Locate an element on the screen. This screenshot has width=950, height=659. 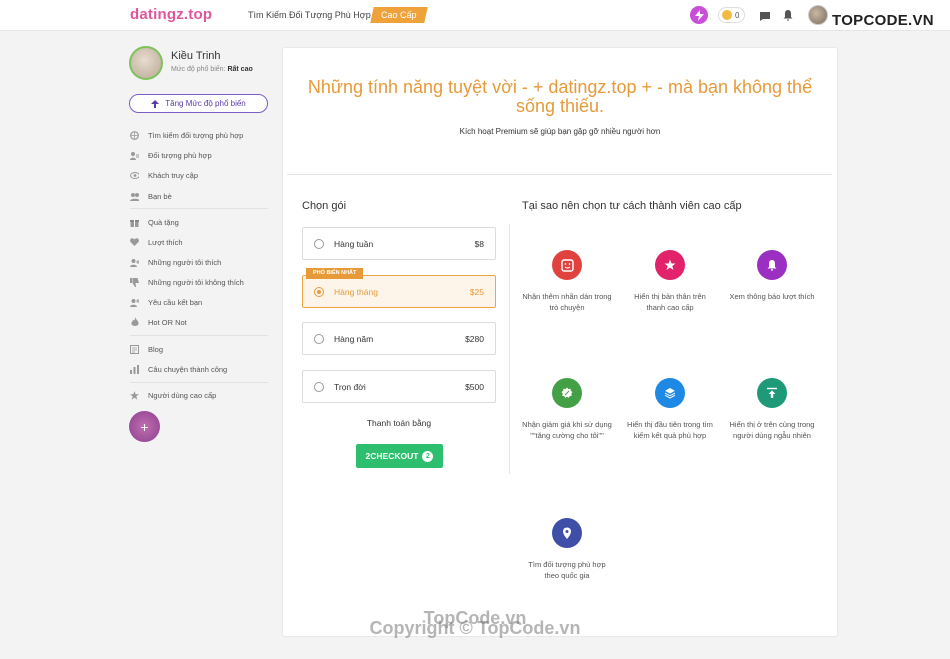
column-divider is located at coordinates (509, 349).